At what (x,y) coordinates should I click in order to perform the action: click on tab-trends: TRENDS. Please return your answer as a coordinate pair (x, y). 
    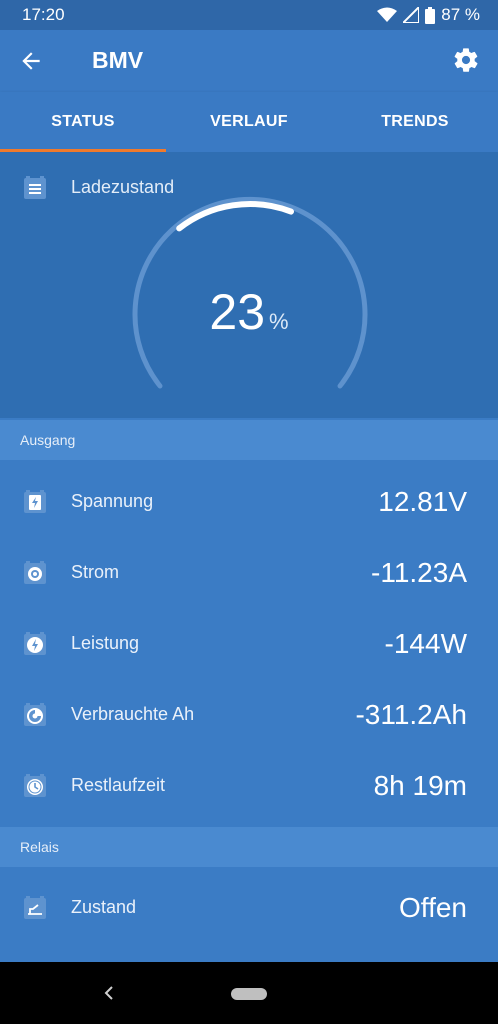
    Looking at the image, I should click on (415, 122).